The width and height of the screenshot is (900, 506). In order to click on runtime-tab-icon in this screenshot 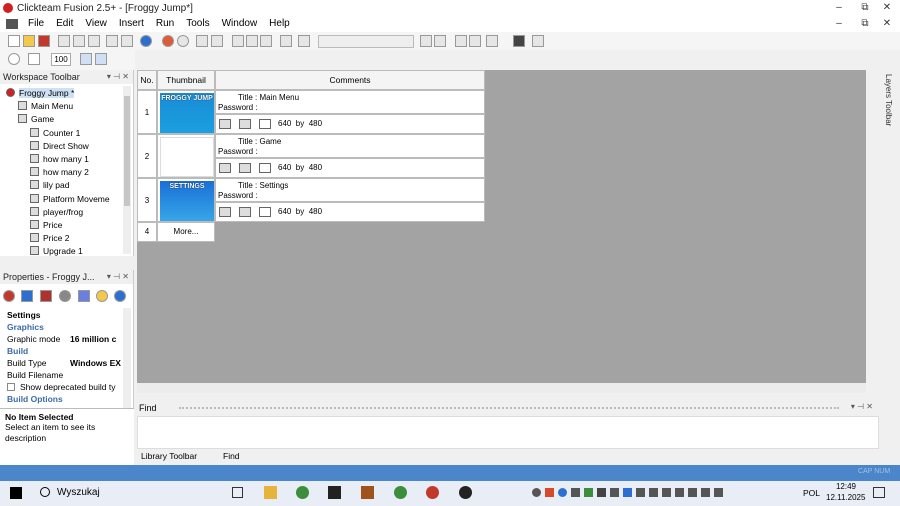, I will do `click(46, 296)`.